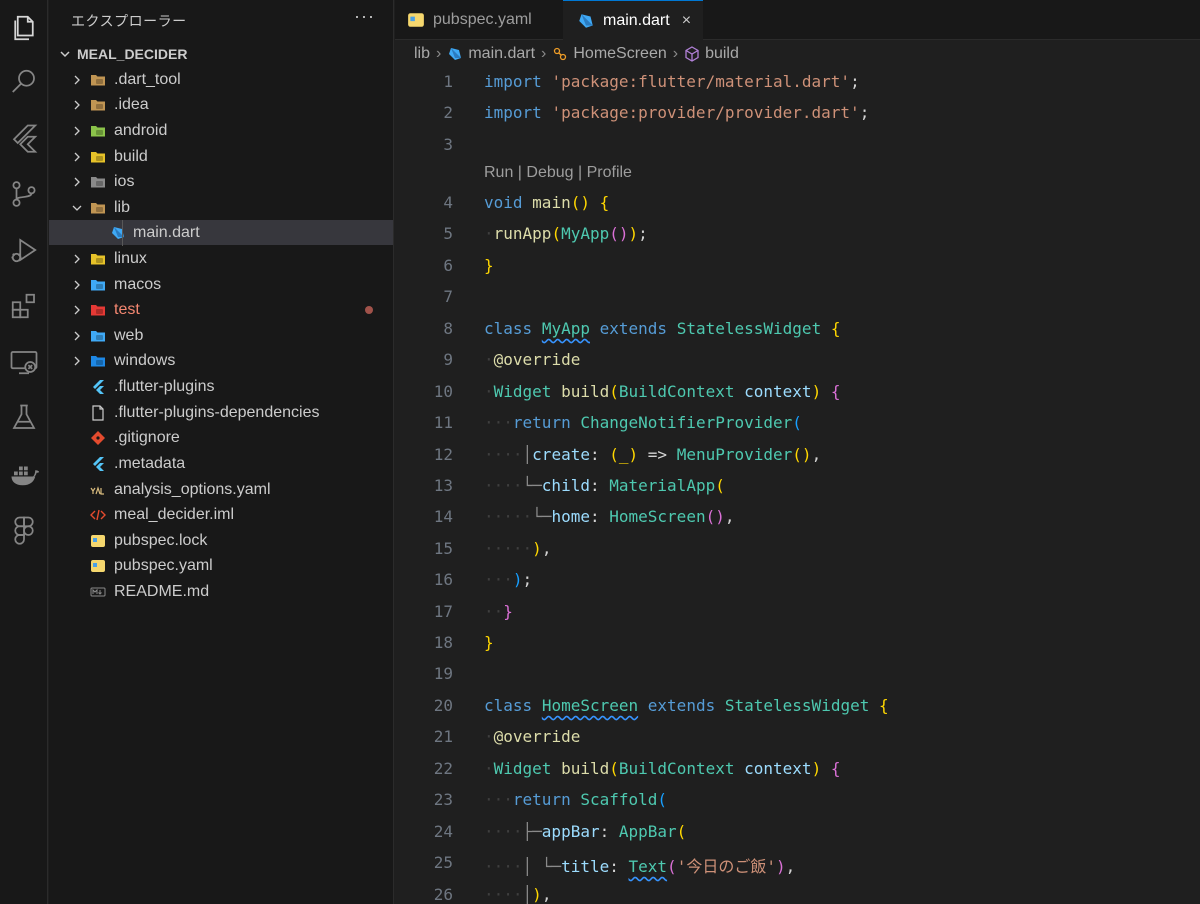 The height and width of the screenshot is (904, 1200). What do you see at coordinates (547, 202) in the screenshot?
I see `code-line-4: void main() {` at bounding box center [547, 202].